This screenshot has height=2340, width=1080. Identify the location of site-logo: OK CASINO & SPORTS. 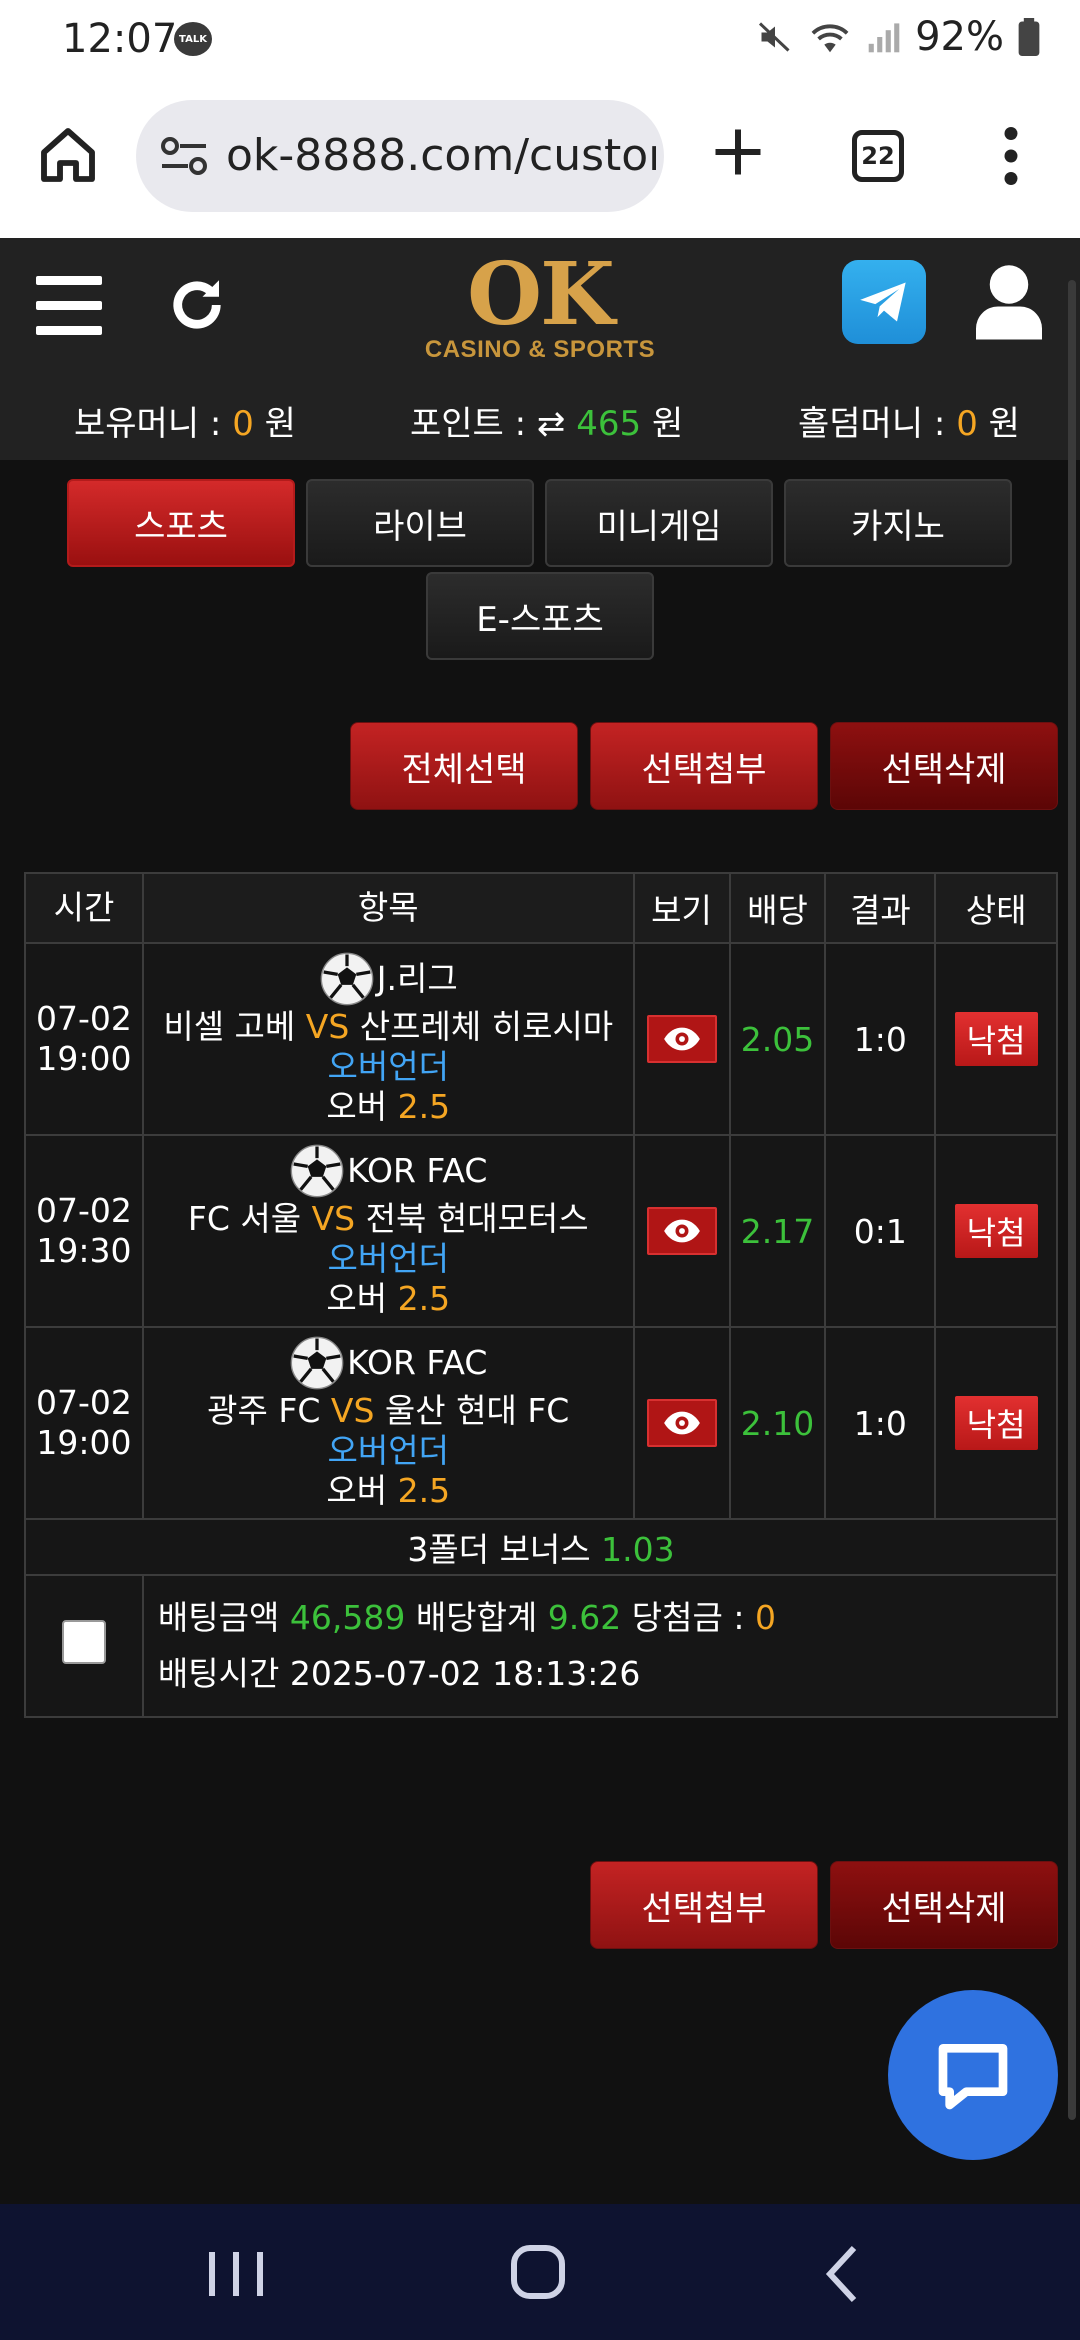
(540, 307).